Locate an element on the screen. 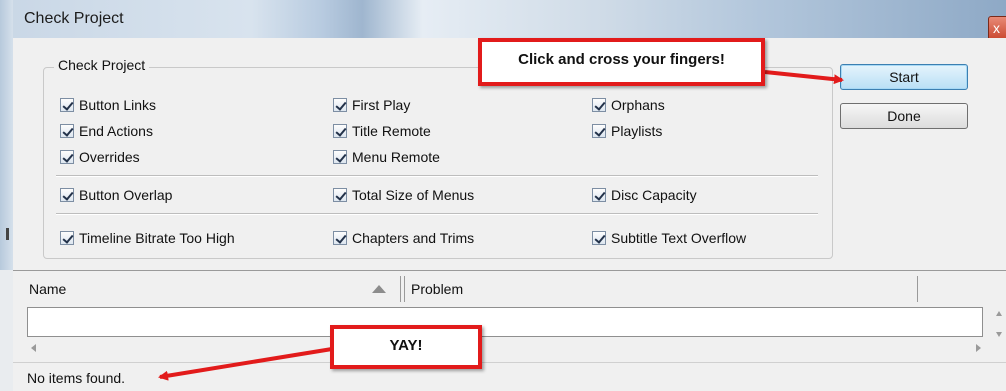 Image resolution: width=1006 pixels, height=391 pixels. checkbox-end-actions: End Actions is located at coordinates (106, 131).